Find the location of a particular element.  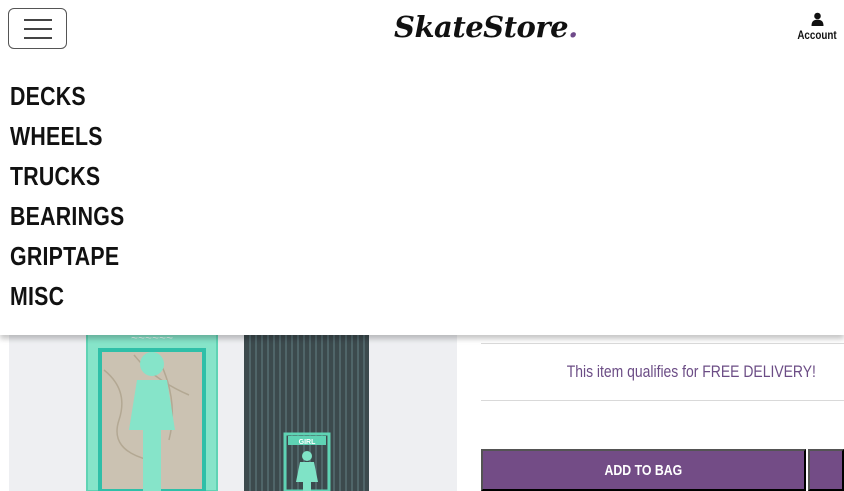

site-header: SkateStore. Account is located at coordinates (422, 31).